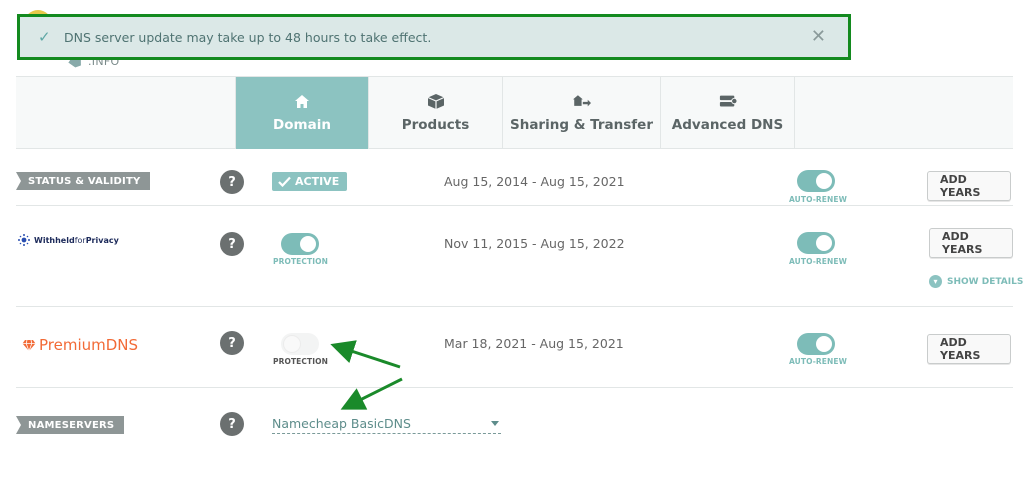 Image resolution: width=1028 pixels, height=479 pixels. I want to click on premium-dns-dates: Mar 18, 2021 - Aug 15, 2021, so click(534, 343).